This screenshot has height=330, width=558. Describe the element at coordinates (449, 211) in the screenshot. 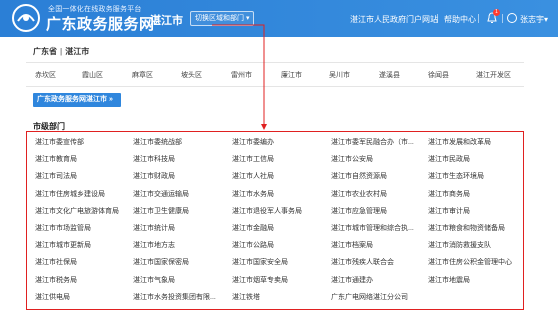

I see `department-link: 湛江市审计局` at that location.